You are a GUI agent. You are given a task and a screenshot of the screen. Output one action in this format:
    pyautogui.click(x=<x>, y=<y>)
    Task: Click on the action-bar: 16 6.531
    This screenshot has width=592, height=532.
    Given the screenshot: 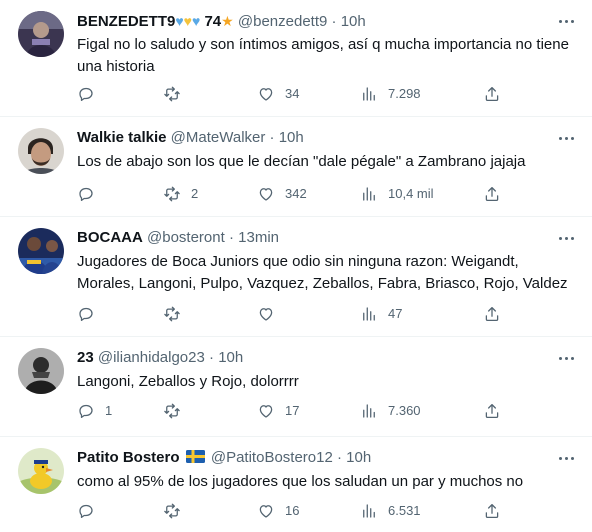 What is the action you would take?
    pyautogui.click(x=292, y=511)
    